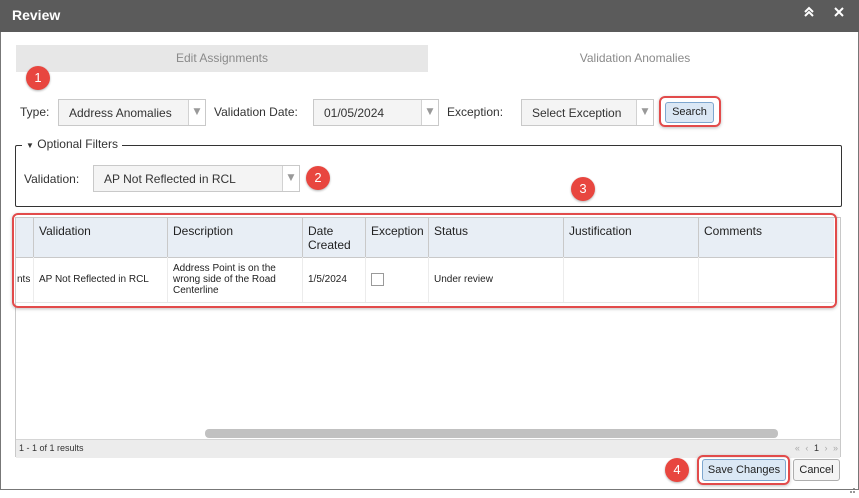 Image resolution: width=859 pixels, height=498 pixels. What do you see at coordinates (170, 179) in the screenshot?
I see `validation-select-value: AP Not Reflected in RCL` at bounding box center [170, 179].